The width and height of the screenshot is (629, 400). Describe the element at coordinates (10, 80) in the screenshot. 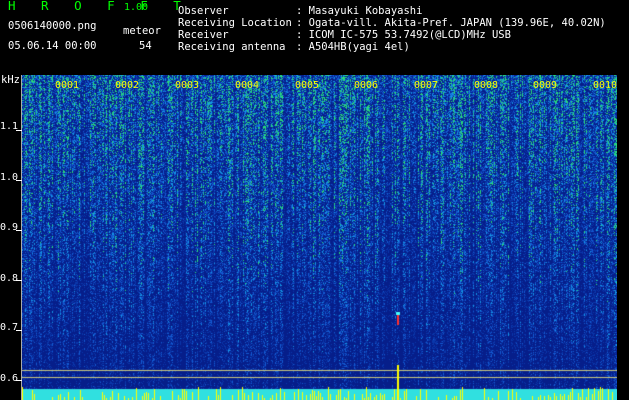

I see `y-axis-unit: kHz` at that location.